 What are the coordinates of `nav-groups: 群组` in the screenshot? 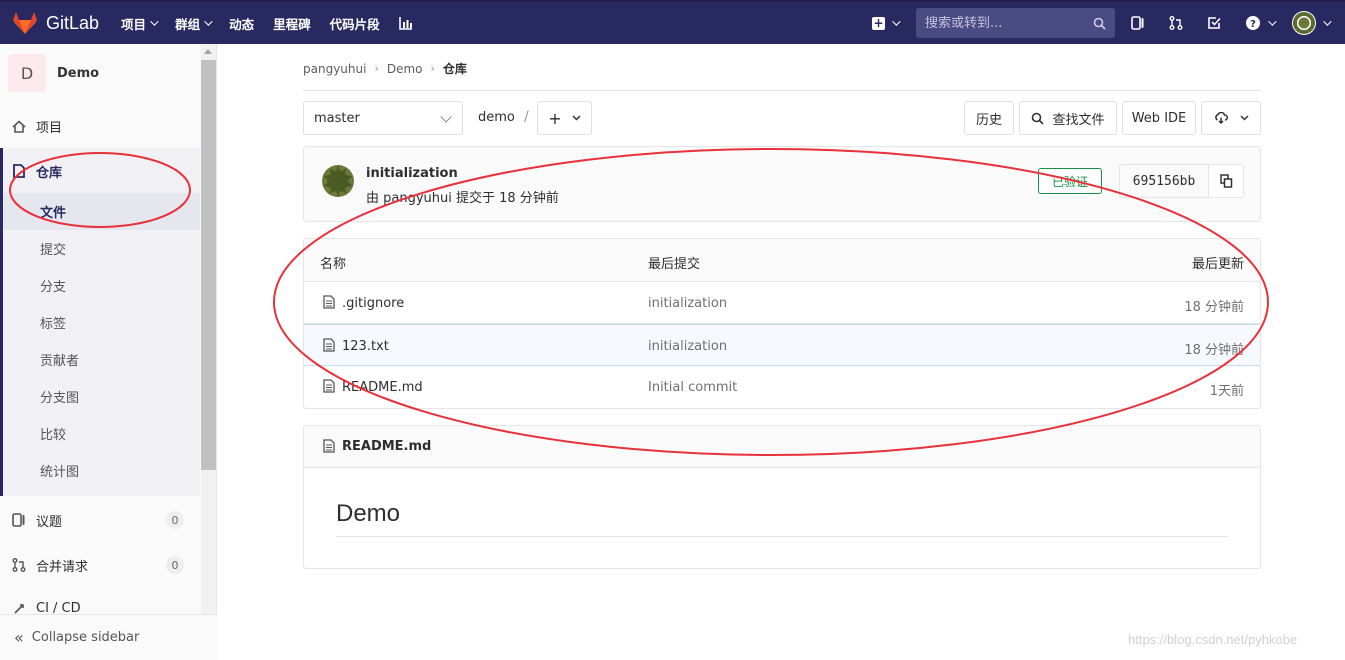 It's located at (194, 23).